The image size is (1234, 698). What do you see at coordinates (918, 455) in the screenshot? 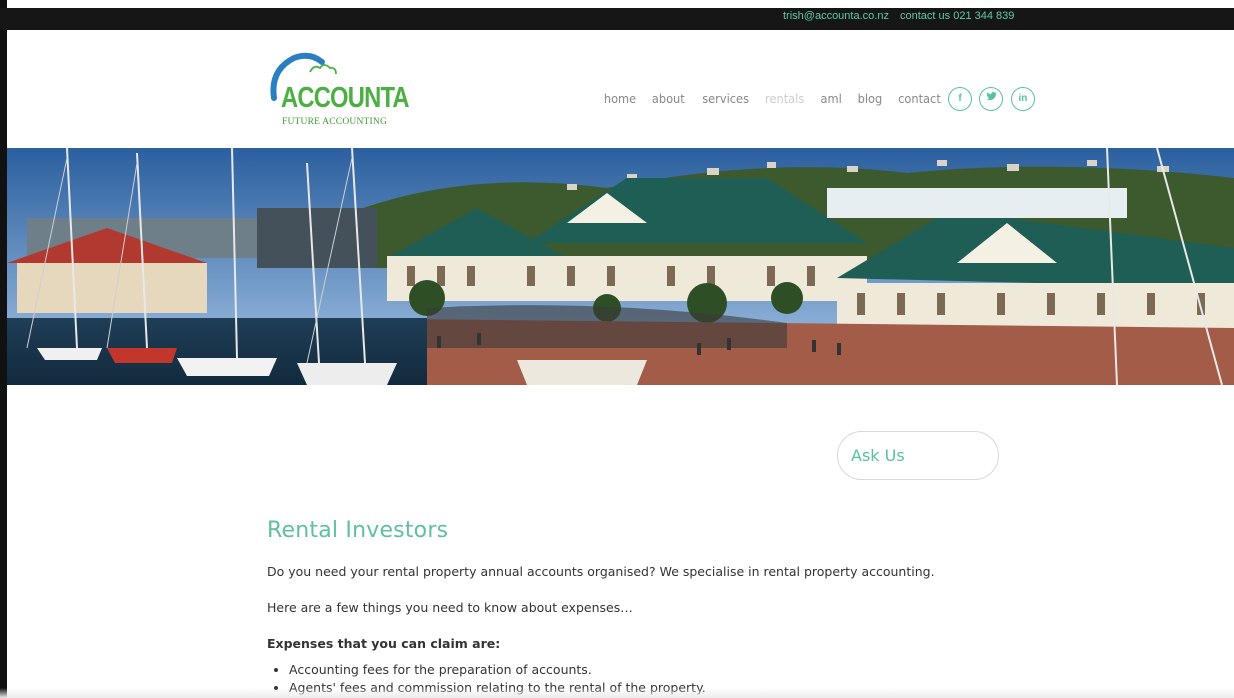
I see `ask-us-button: Ask Us` at bounding box center [918, 455].